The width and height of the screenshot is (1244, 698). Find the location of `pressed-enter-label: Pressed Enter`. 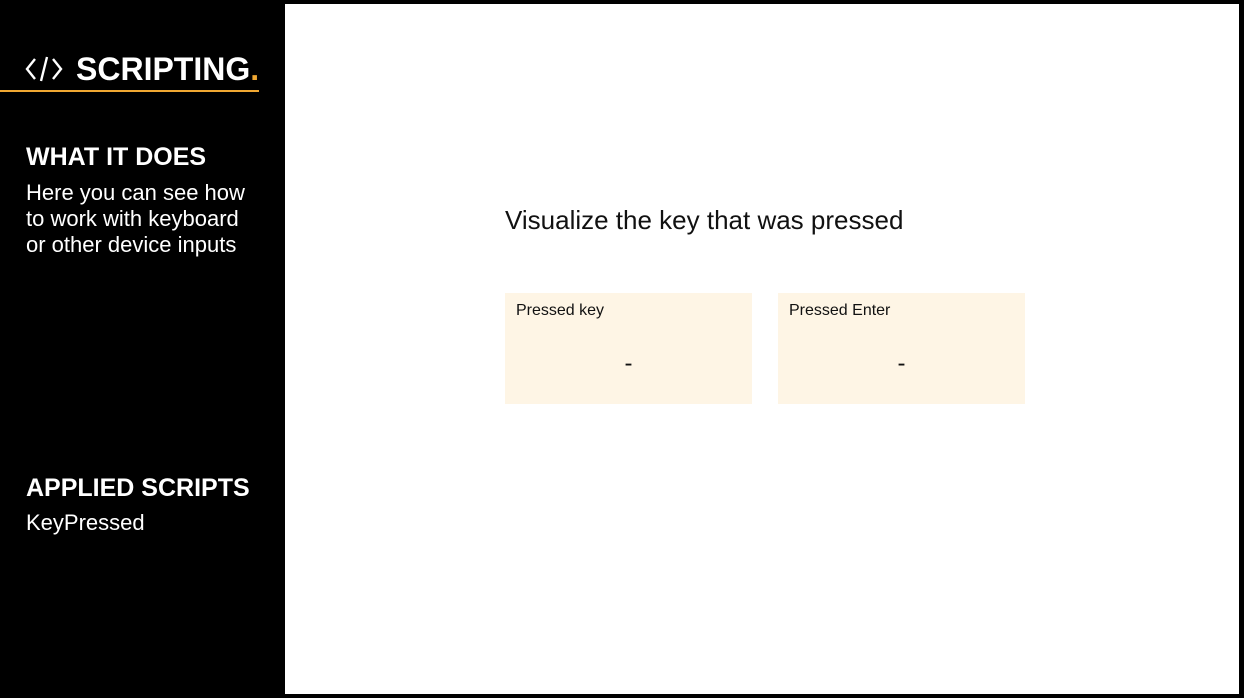

pressed-enter-label: Pressed Enter is located at coordinates (840, 310).